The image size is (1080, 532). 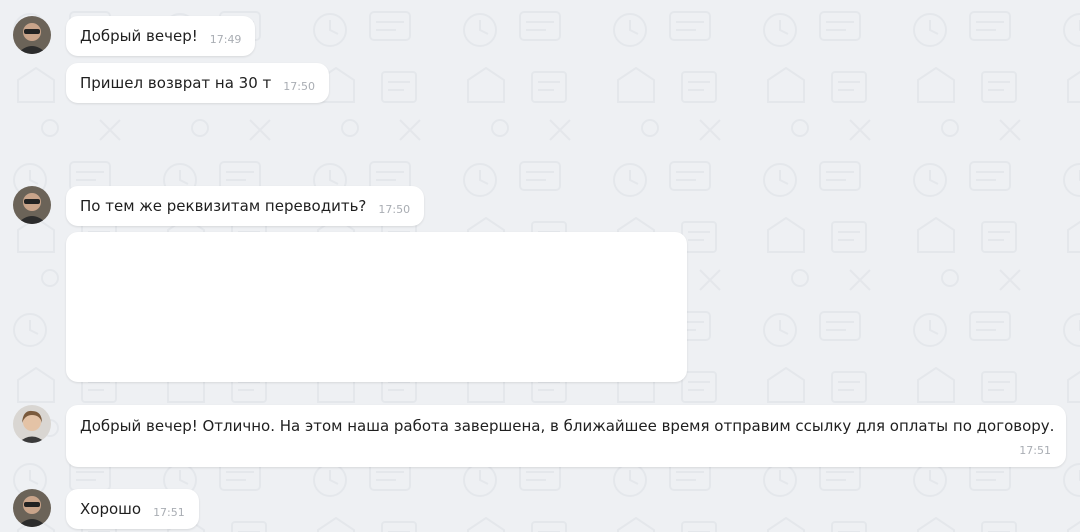 What do you see at coordinates (176, 83) in the screenshot?
I see `message-text: Пришел возврат на 30 т` at bounding box center [176, 83].